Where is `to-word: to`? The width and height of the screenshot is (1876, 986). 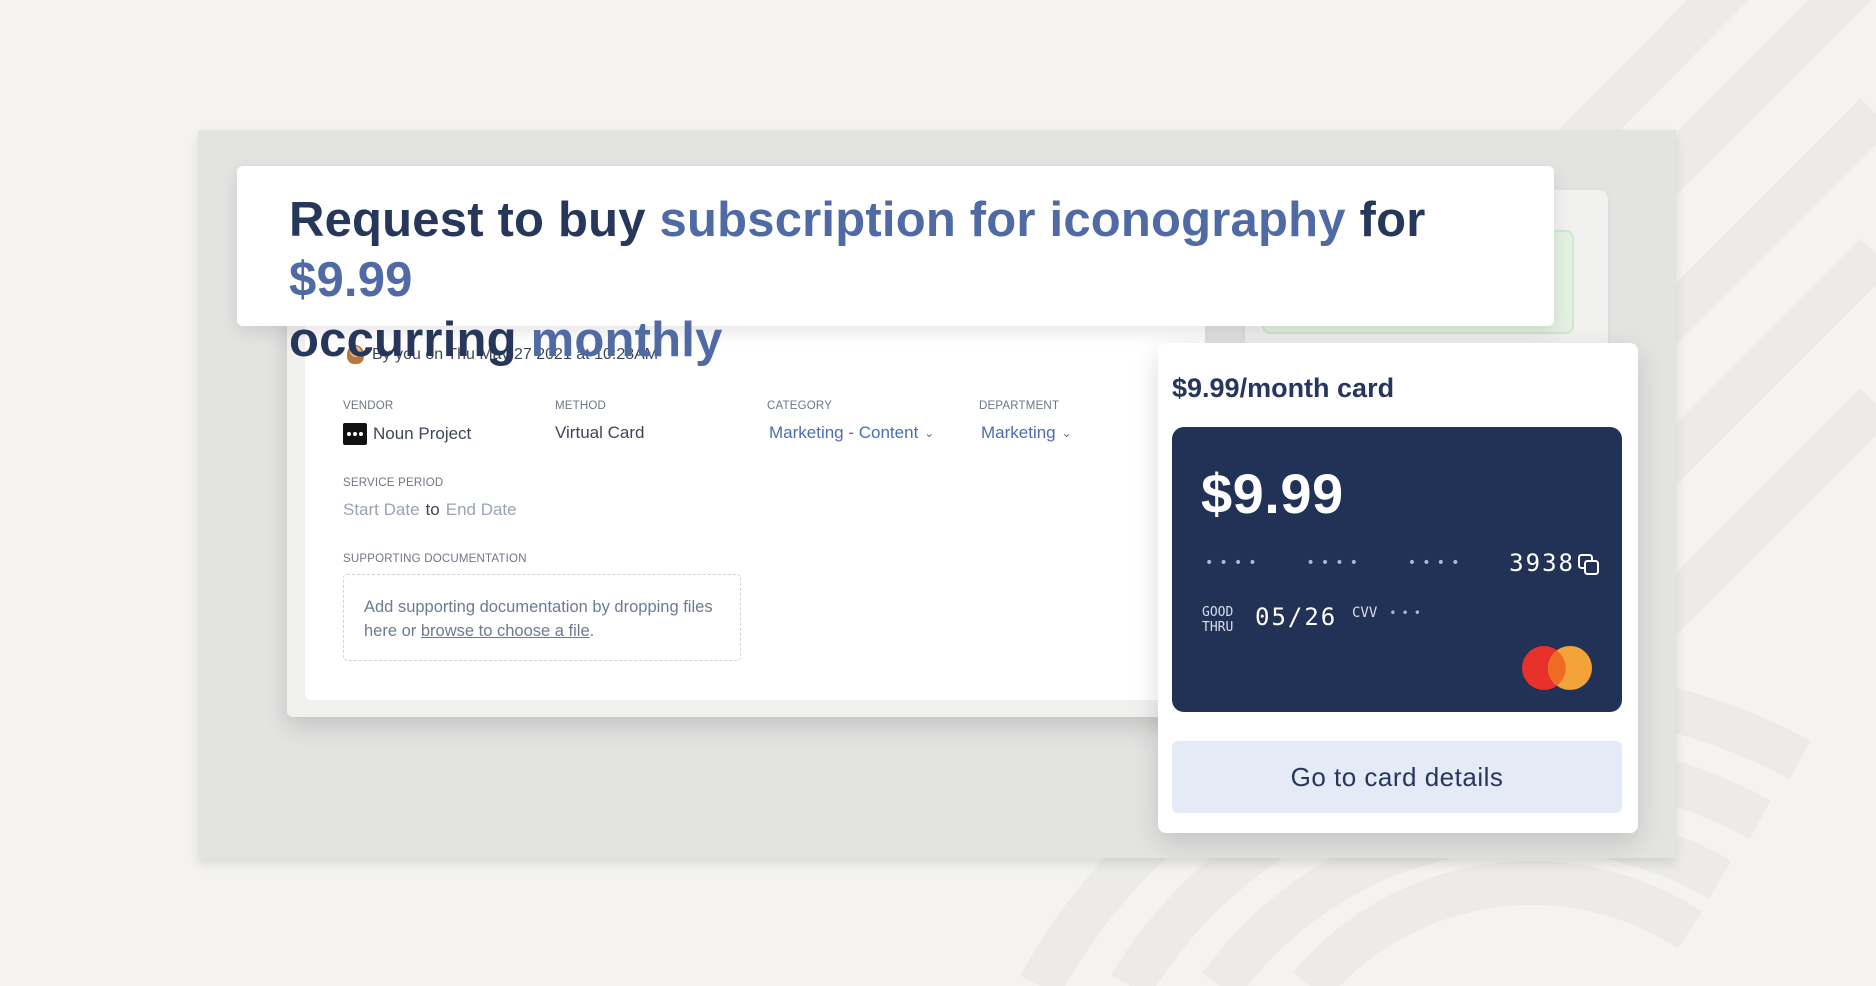 to-word: to is located at coordinates (432, 509).